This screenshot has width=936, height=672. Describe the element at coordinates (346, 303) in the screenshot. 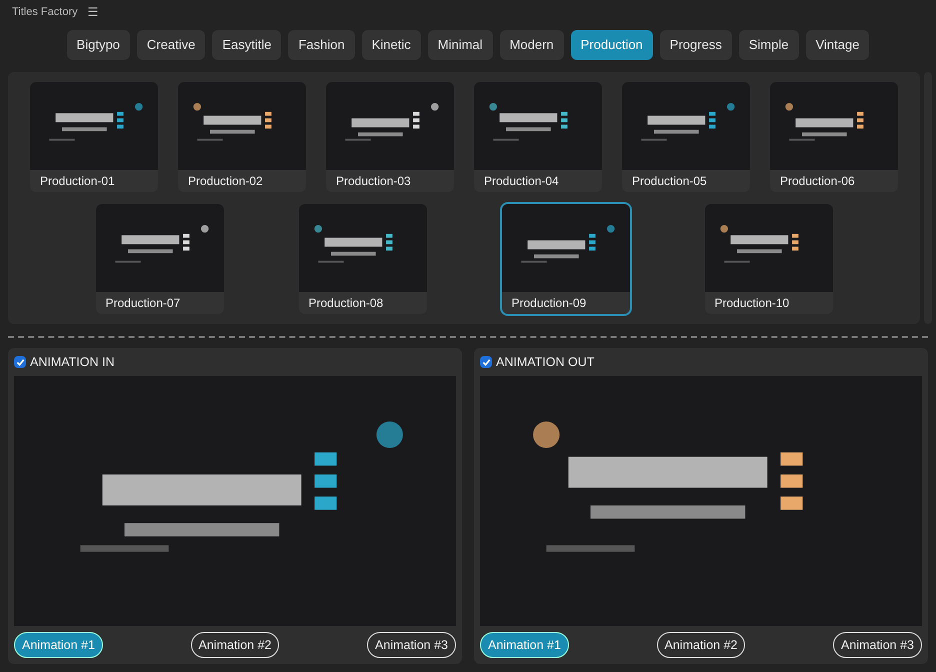

I see `template-name: Production-08` at that location.